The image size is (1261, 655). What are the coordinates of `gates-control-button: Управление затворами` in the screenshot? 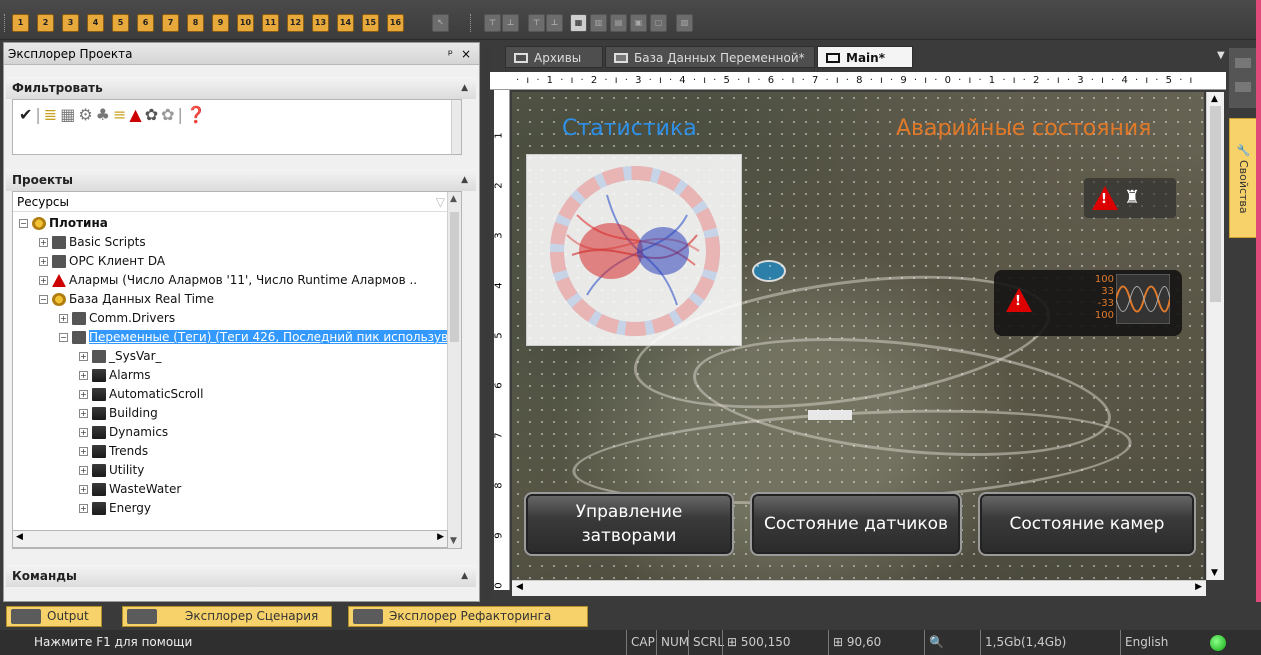 It's located at (629, 524).